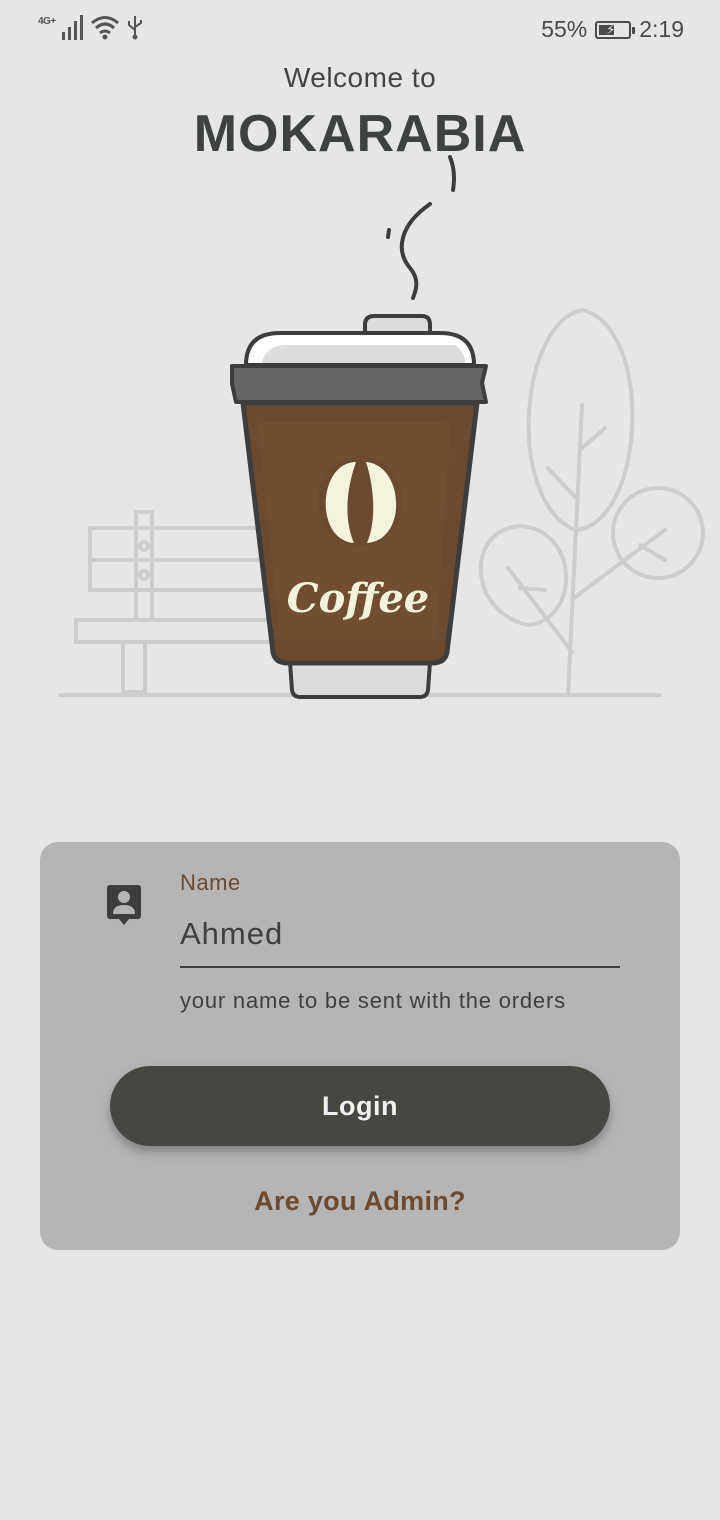 The image size is (720, 1520). Describe the element at coordinates (358, 598) in the screenshot. I see `cup-label: Coffee` at that location.